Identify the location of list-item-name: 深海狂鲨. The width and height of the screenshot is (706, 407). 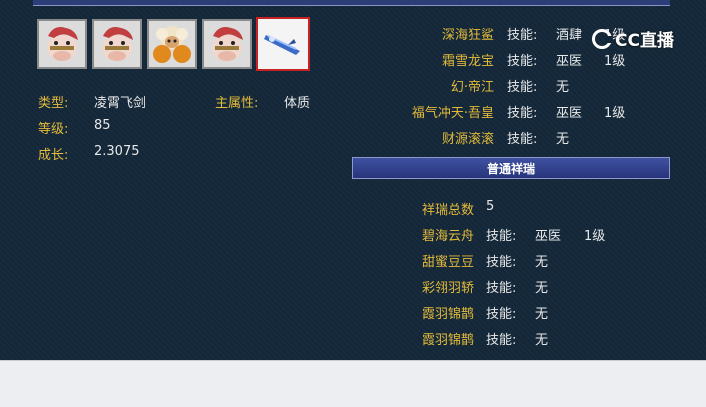
(467, 35).